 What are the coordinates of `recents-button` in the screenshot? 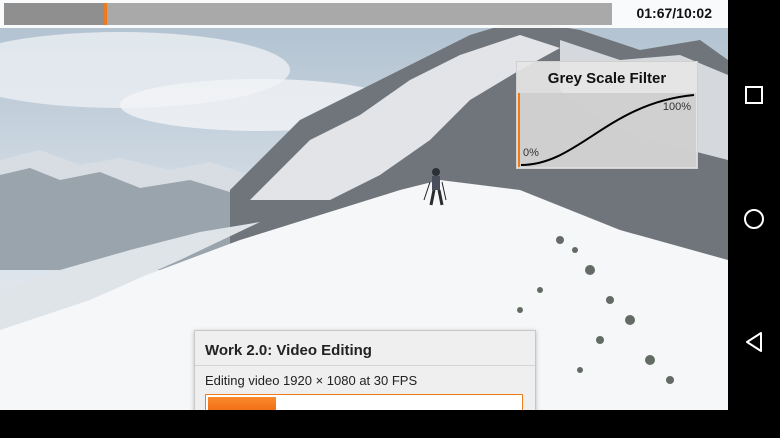 It's located at (754, 95).